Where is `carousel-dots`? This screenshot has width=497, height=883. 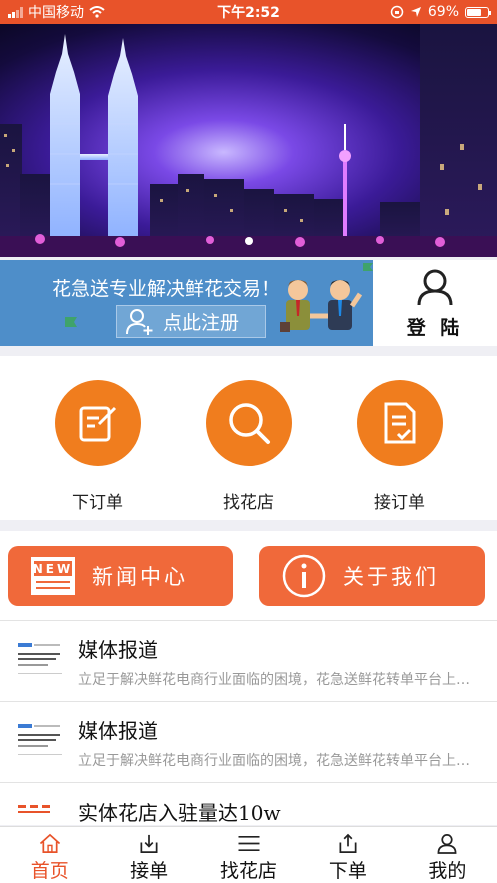 carousel-dots is located at coordinates (248, 241).